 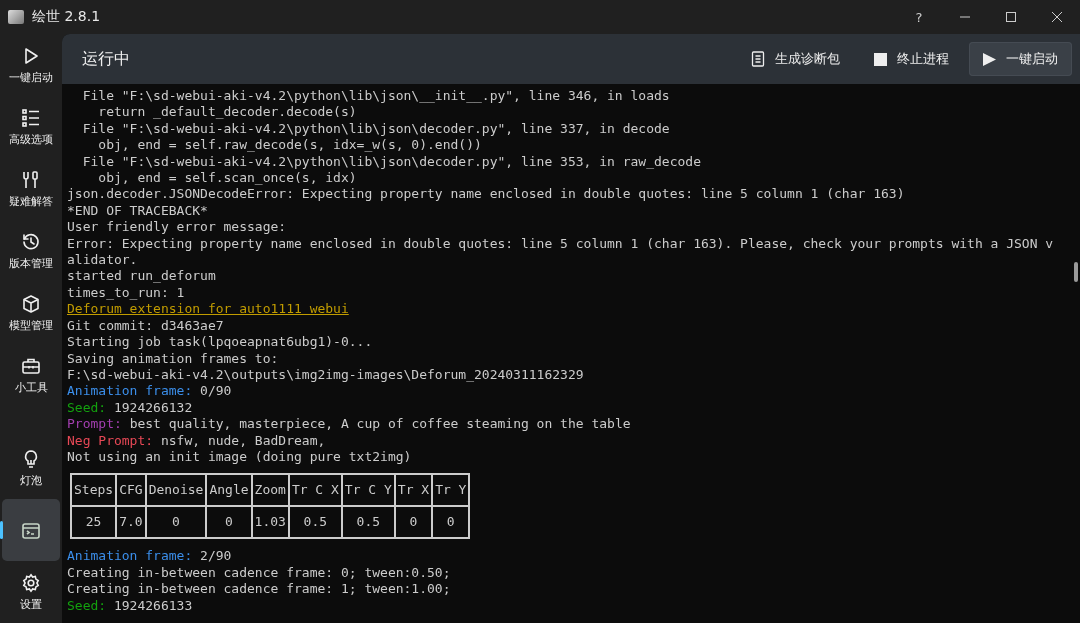 I want to click on log-line: Error: Expecting property name enclosed in double quotes: line 5 column 1 (char 163). Please, check your prompts with a JSON v, so click(x=560, y=244).